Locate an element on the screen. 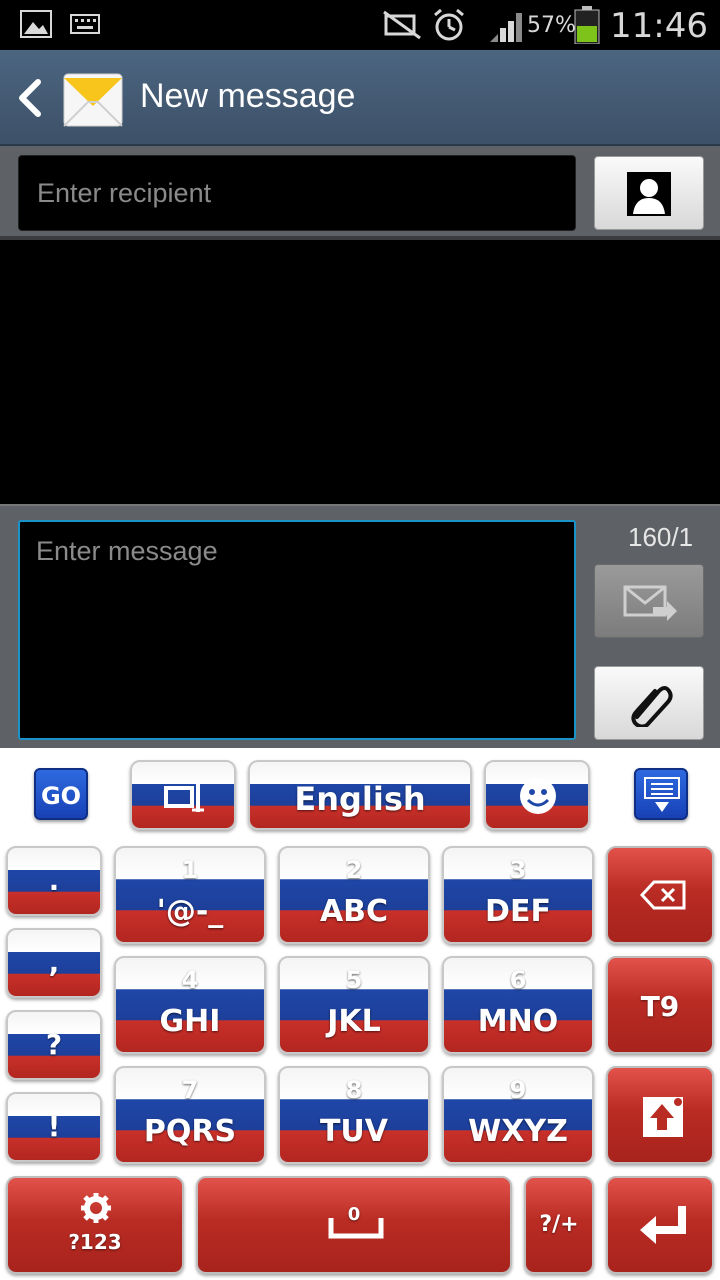 The image size is (720, 1280). key-number: 2 is located at coordinates (354, 870).